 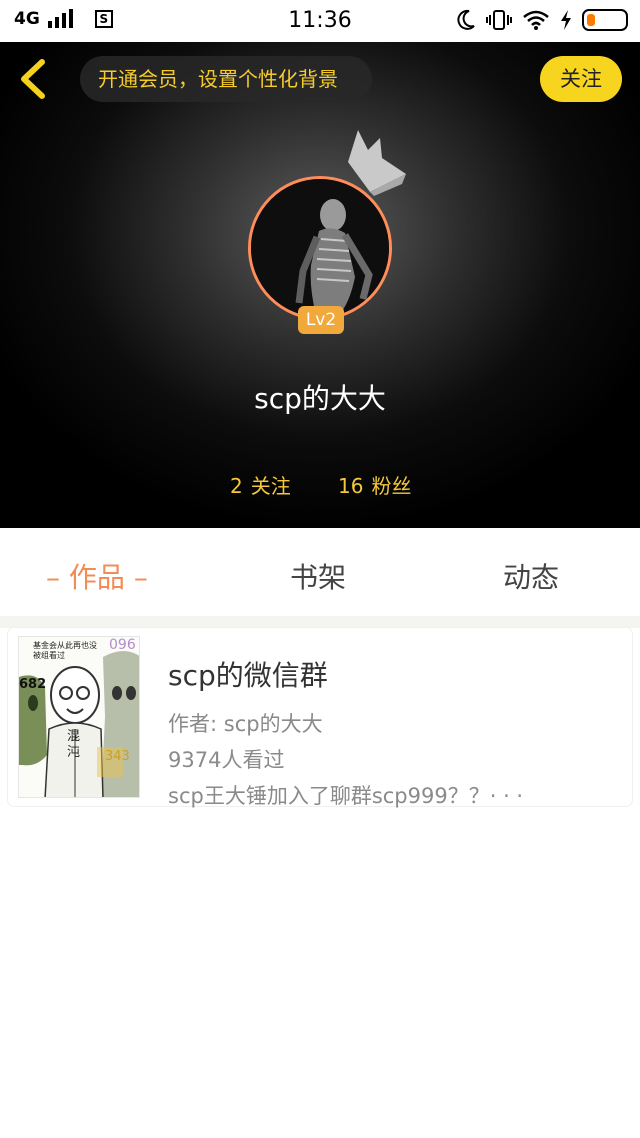 What do you see at coordinates (136, 577) in the screenshot?
I see `tab-dash-right: –` at bounding box center [136, 577].